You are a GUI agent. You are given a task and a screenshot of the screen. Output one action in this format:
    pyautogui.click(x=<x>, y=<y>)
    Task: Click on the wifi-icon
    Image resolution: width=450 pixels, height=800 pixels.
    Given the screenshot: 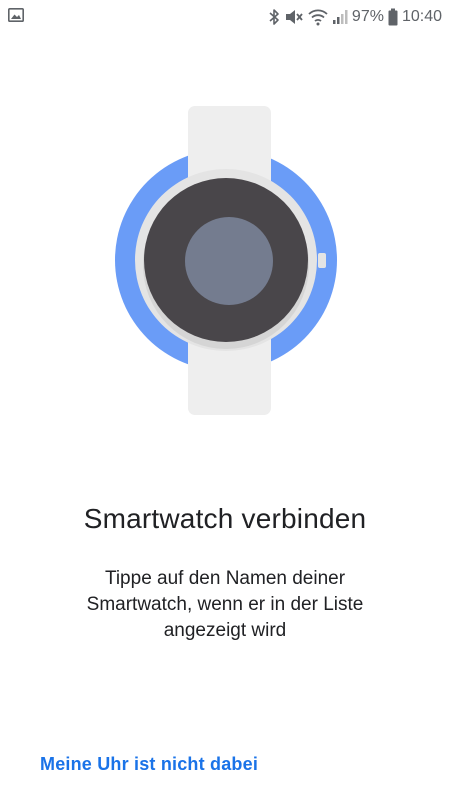 What is the action you would take?
    pyautogui.click(x=318, y=17)
    